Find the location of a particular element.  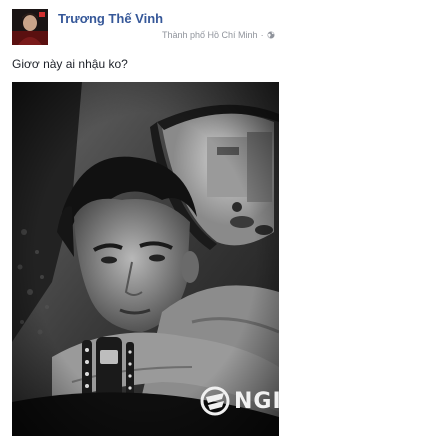

location-link: Thành phố Hồ Chí Minh is located at coordinates (210, 35).